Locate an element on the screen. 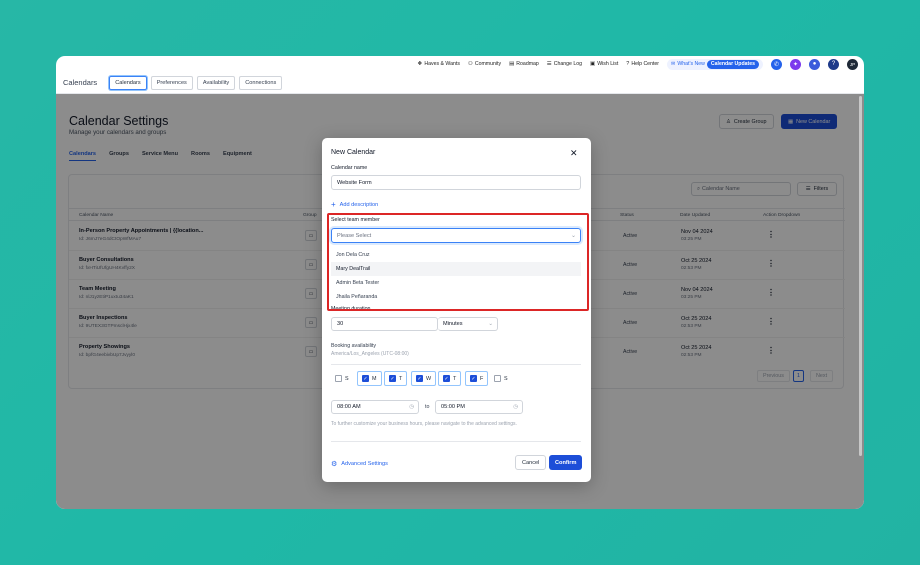 Image resolution: width=920 pixels, height=565 pixels. avatar: JP is located at coordinates (852, 64).